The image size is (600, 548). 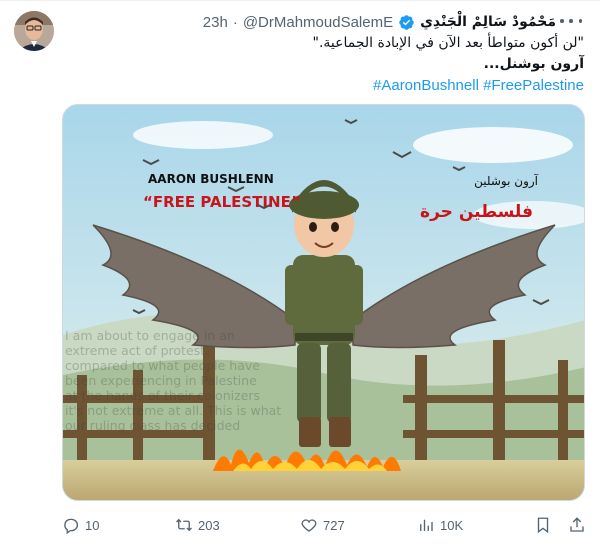 I want to click on hashtag-free-palestine: #FreePalestine, so click(x=533, y=85).